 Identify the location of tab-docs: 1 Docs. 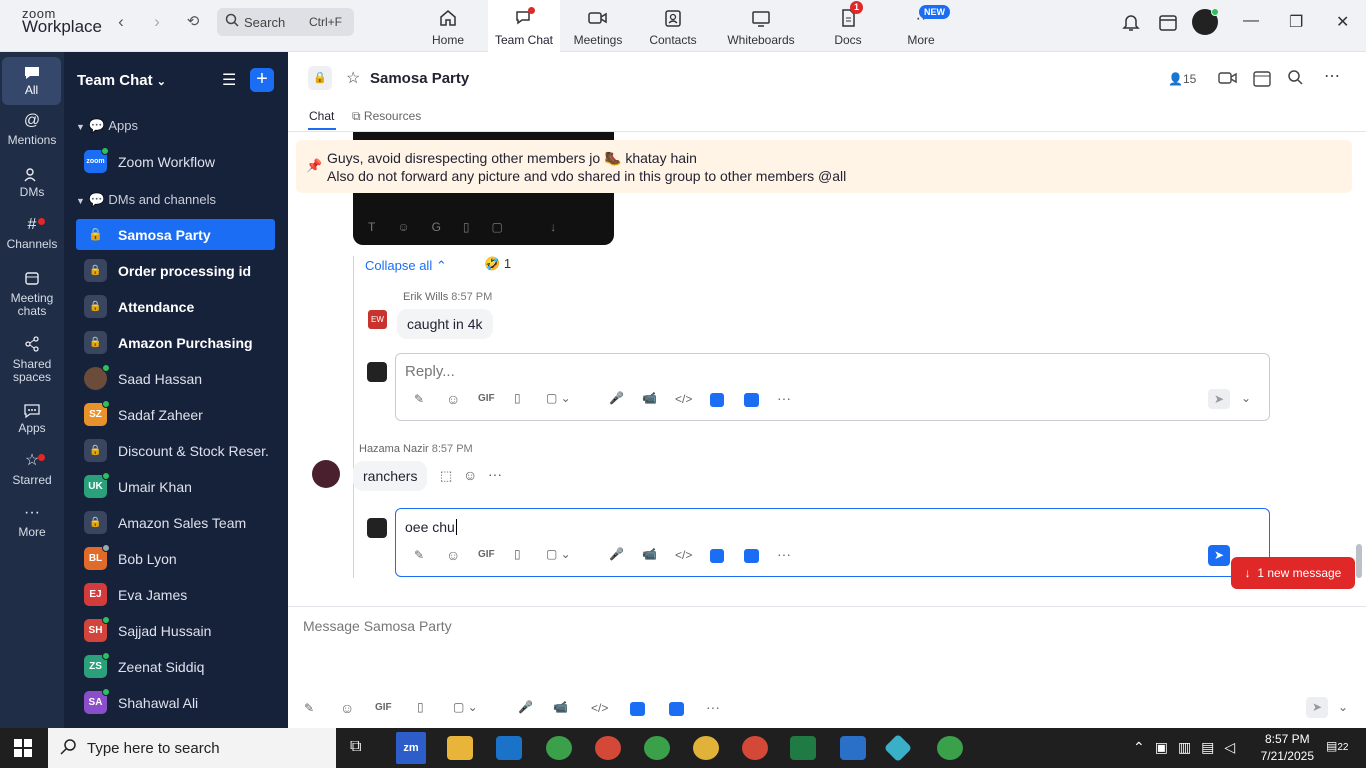
(848, 26).